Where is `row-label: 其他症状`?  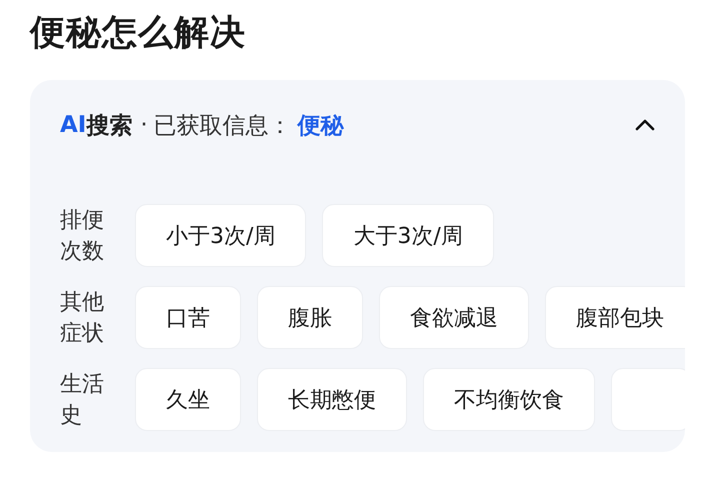 row-label: 其他症状 is located at coordinates (82, 318).